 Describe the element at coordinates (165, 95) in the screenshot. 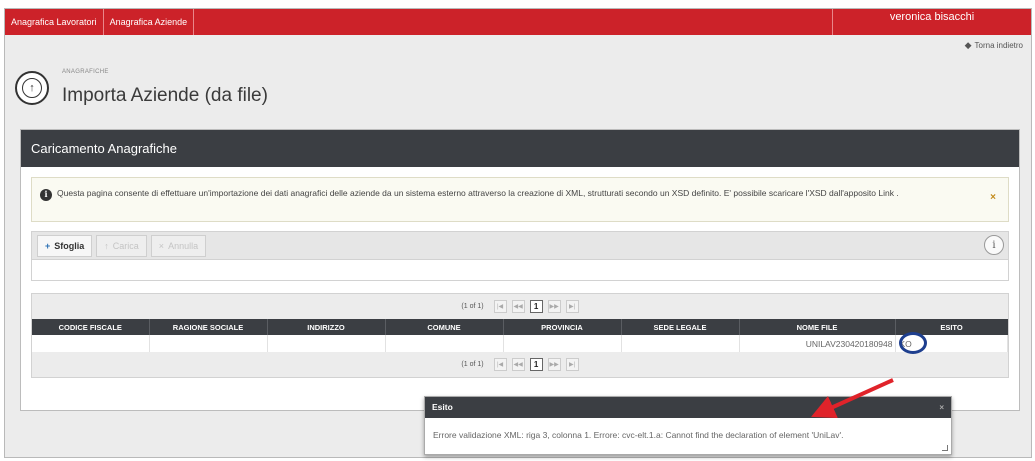

I see `page-title: Importa Aziende (da file)` at that location.